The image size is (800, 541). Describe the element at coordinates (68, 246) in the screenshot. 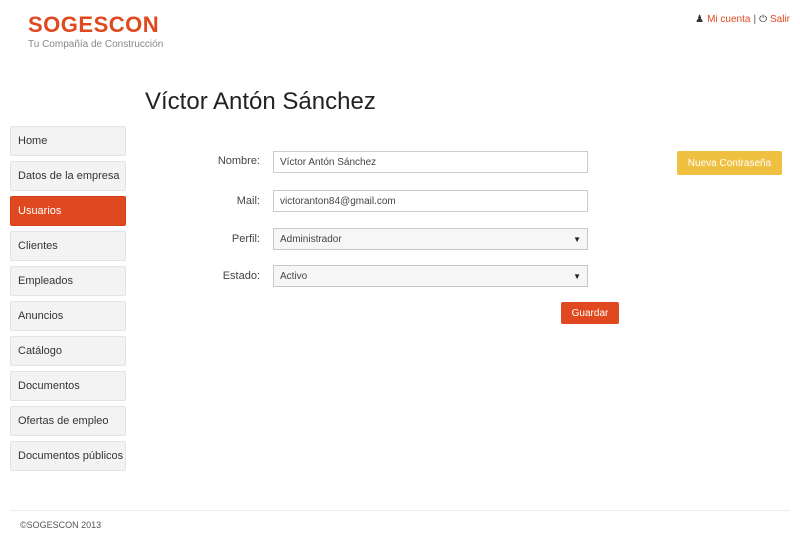

I see `sidebar-item-clientes: Clientes` at that location.